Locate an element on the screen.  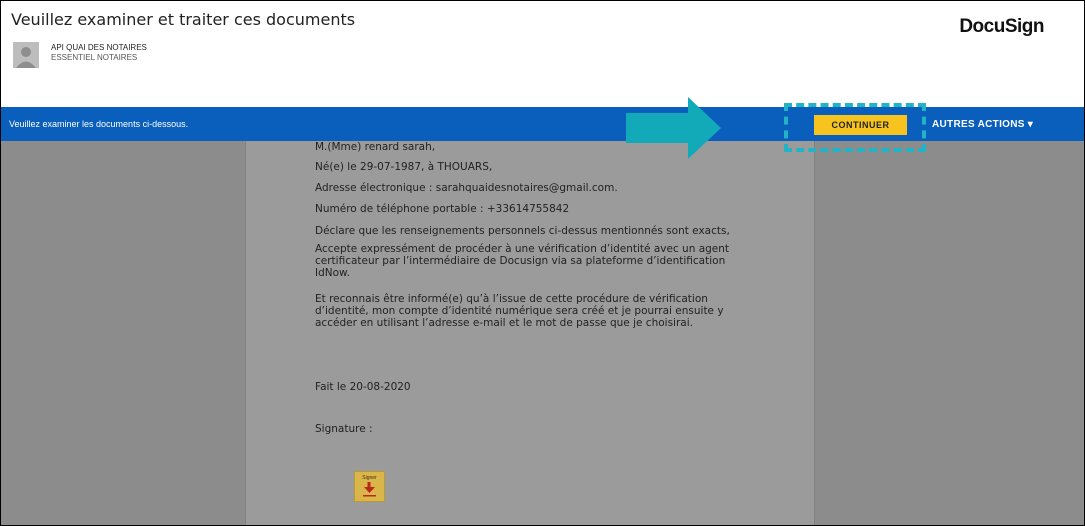
right-arrow-icon is located at coordinates (673, 128).